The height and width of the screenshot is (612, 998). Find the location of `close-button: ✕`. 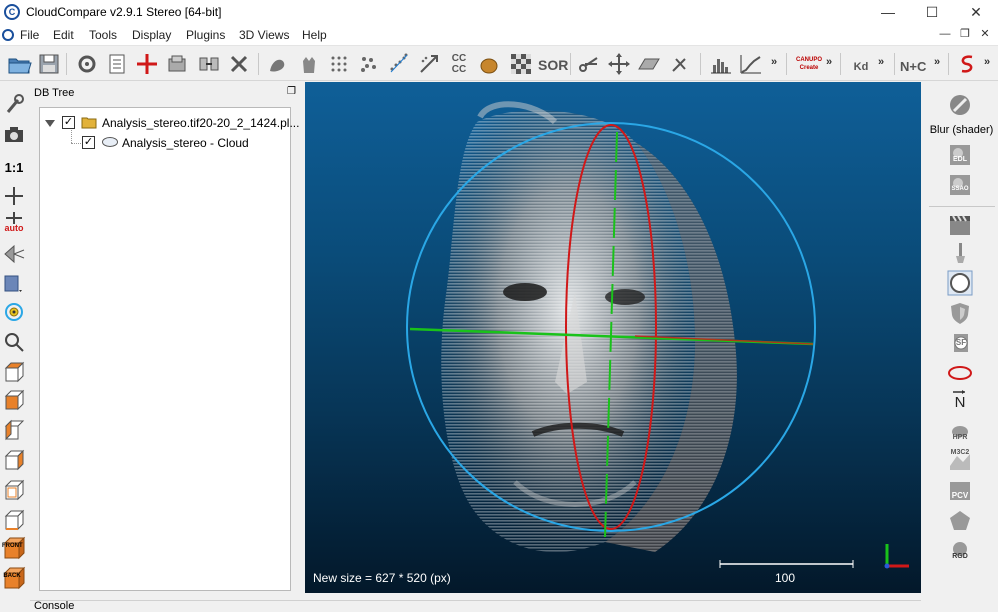

close-button: ✕ is located at coordinates (976, 12).